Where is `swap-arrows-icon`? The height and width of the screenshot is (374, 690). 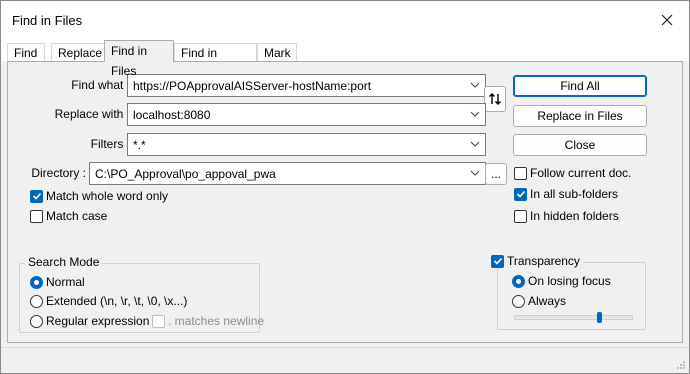
swap-arrows-icon is located at coordinates (495, 99).